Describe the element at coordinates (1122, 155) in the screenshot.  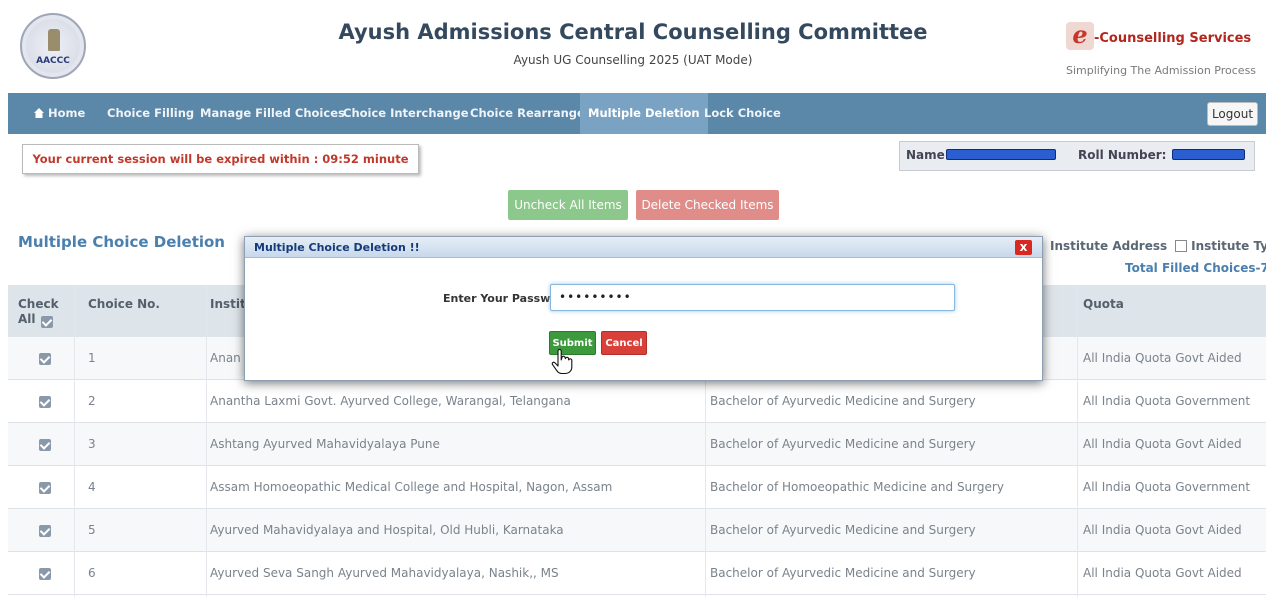
I see `roll-number-label: Roll Number:` at that location.